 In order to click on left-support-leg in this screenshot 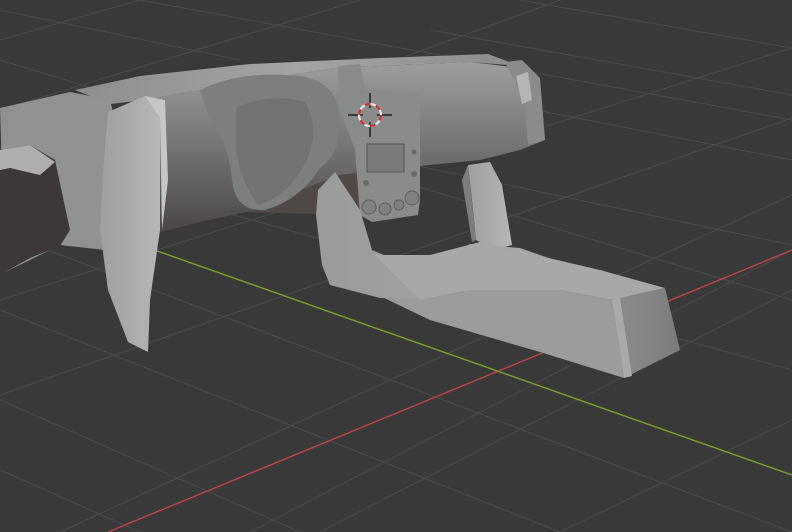, I will do `click(130, 224)`.